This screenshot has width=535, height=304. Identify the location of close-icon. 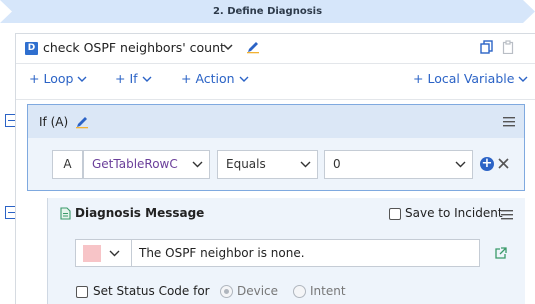
(503, 165).